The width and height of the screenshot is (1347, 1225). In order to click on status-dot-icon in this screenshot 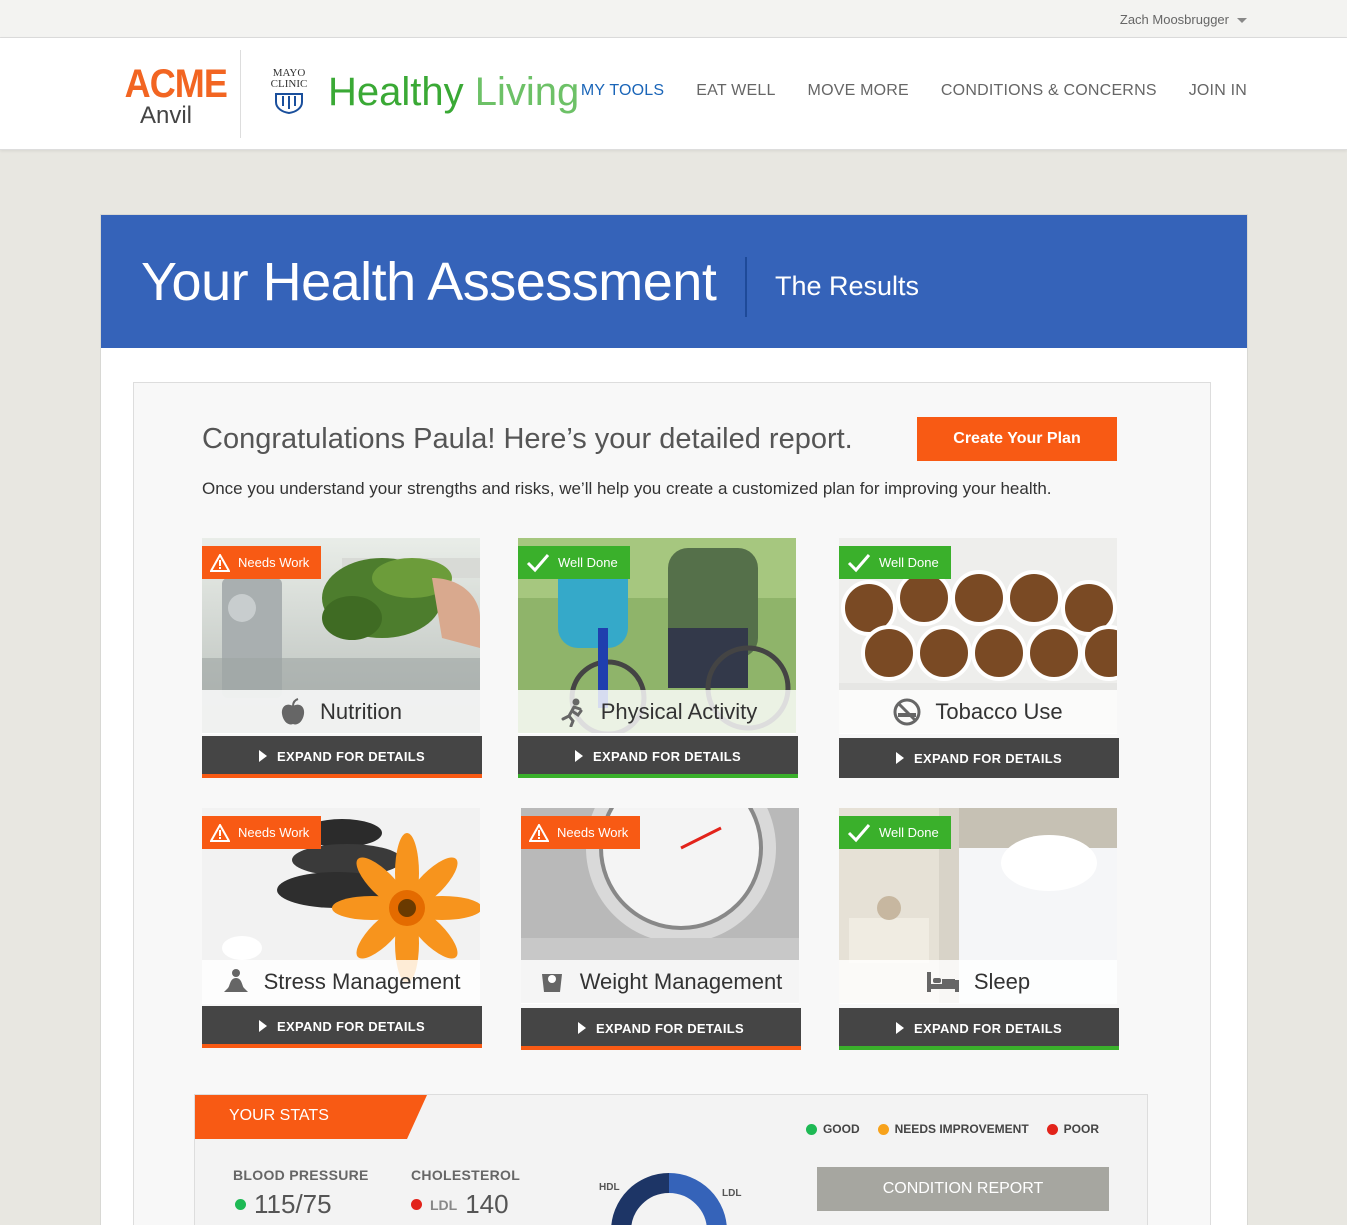, I will do `click(416, 1204)`.